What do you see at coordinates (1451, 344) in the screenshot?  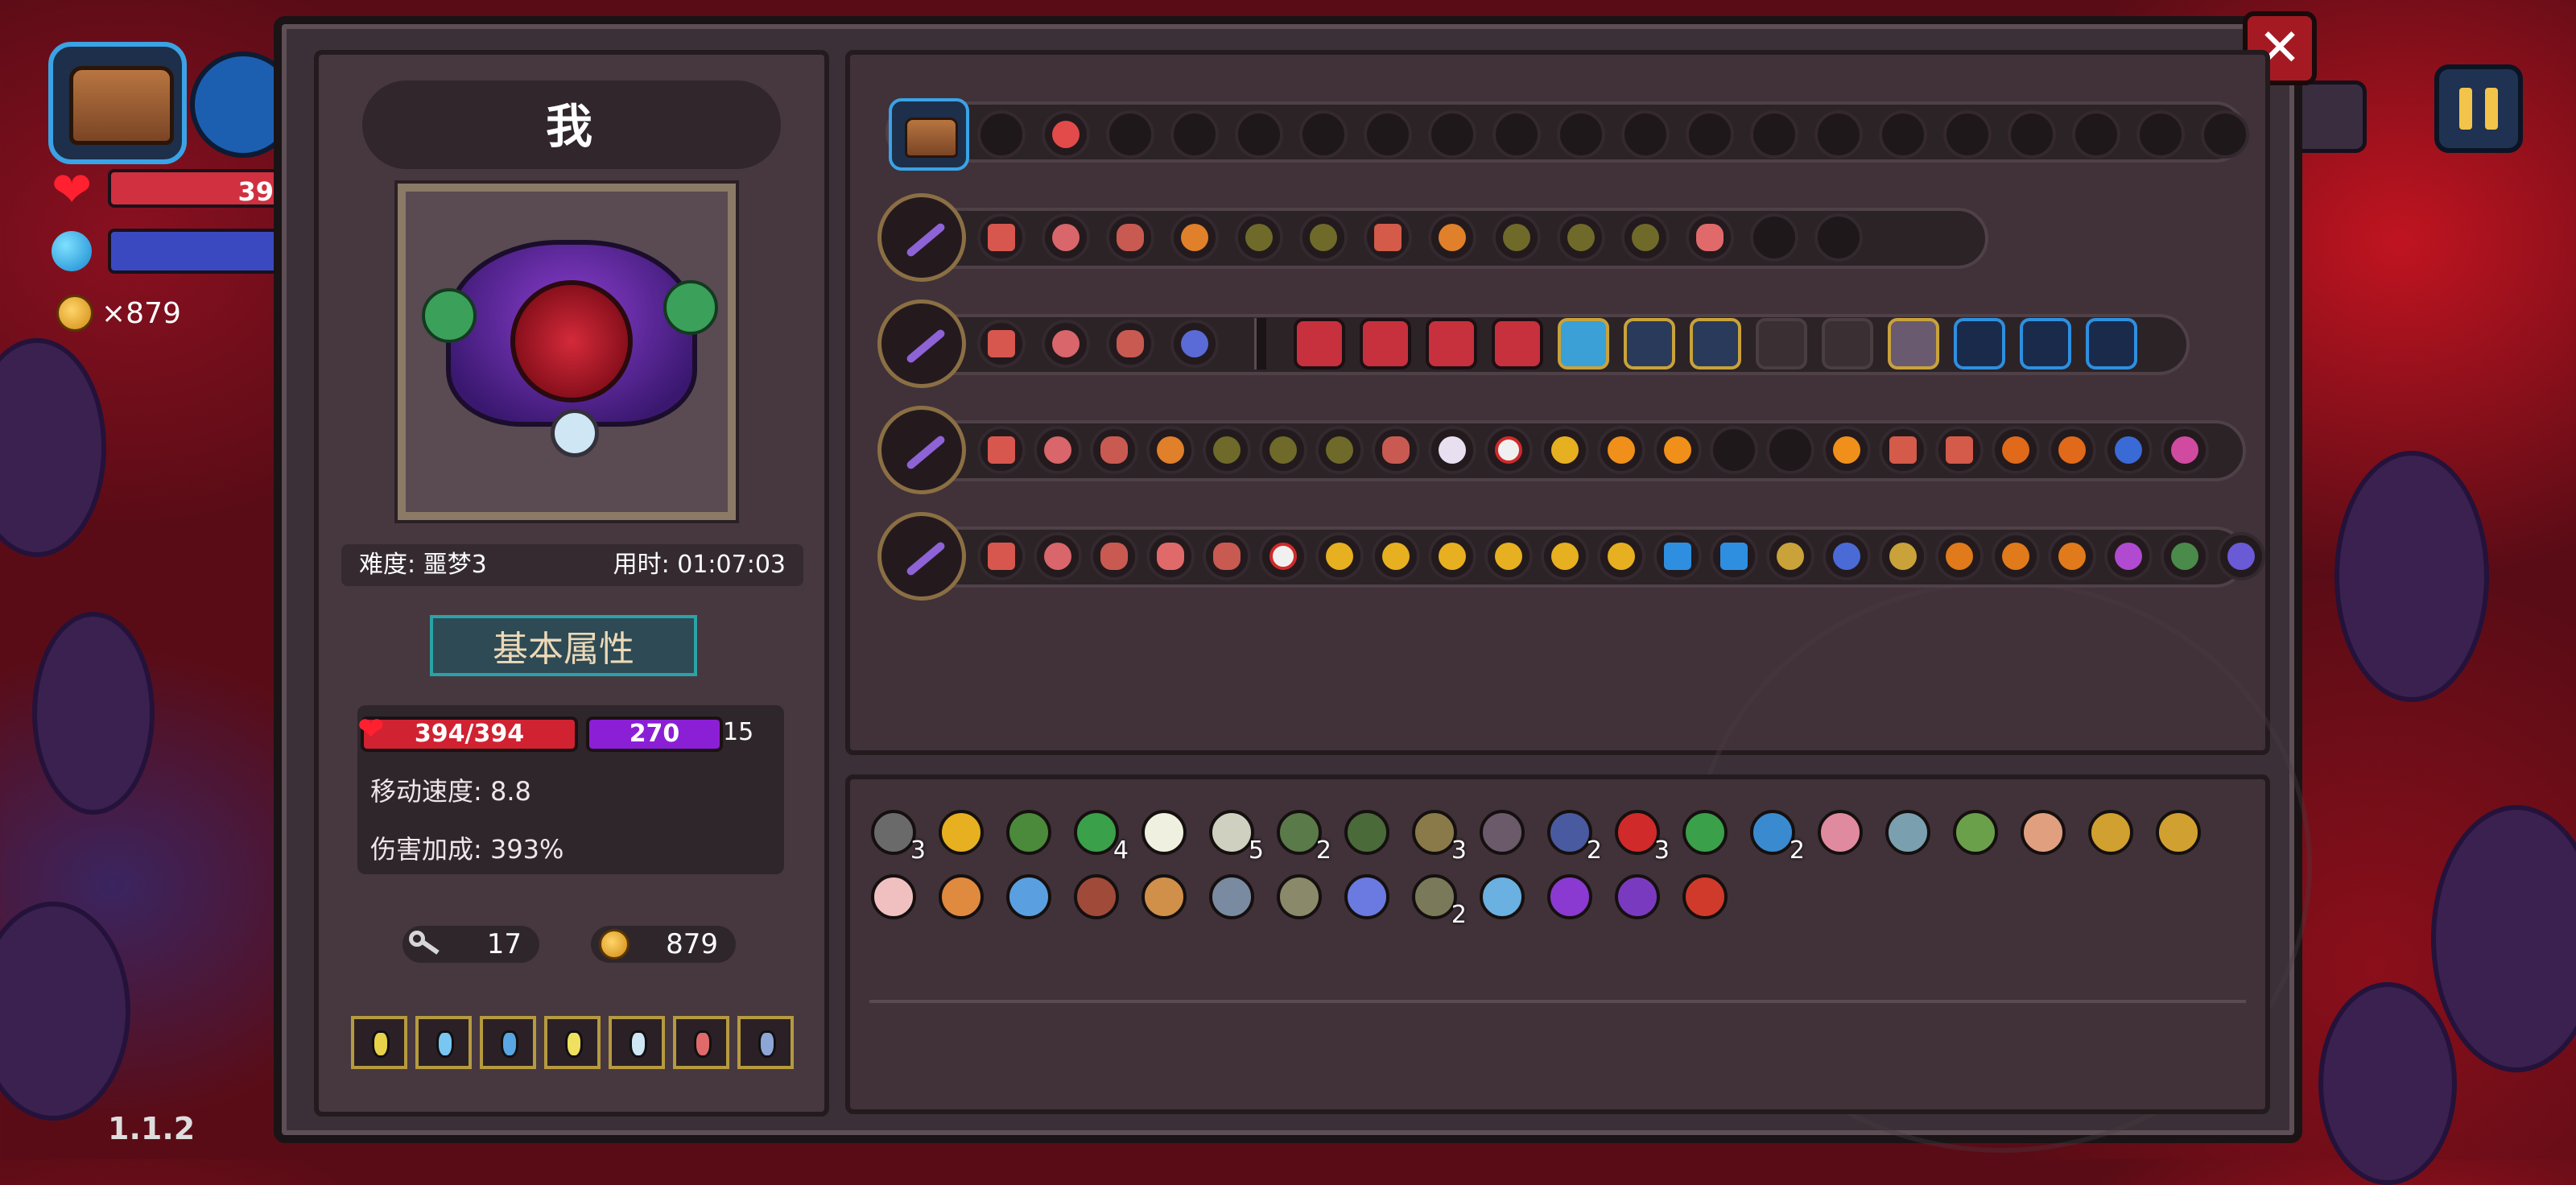 I see `skill-card` at bounding box center [1451, 344].